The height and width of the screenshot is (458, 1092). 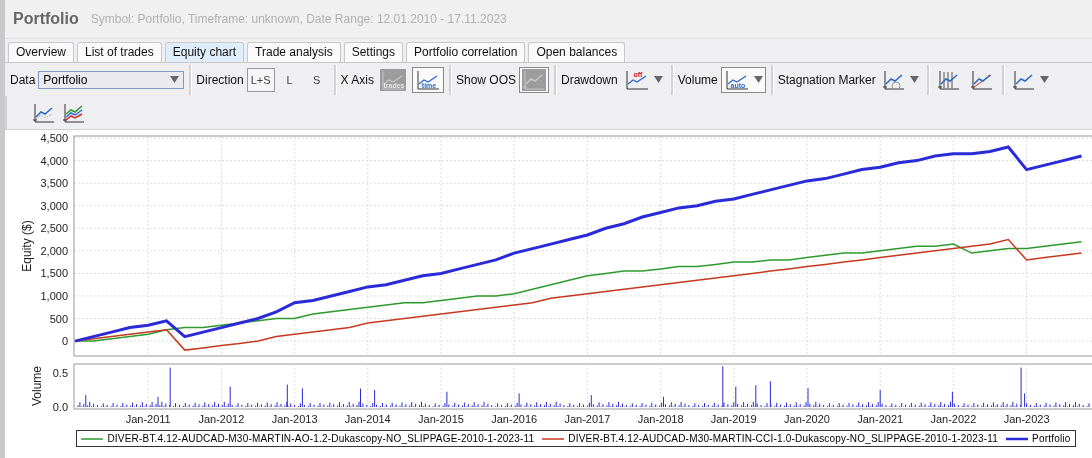 What do you see at coordinates (783, 438) in the screenshot?
I see `legend-label: DIVER-BT.4.12-AUDCAD-M30-MARTIN-CCI-1.0-Dukascopy-NO_SLIPPAGE-2010-1-2023-11` at bounding box center [783, 438].